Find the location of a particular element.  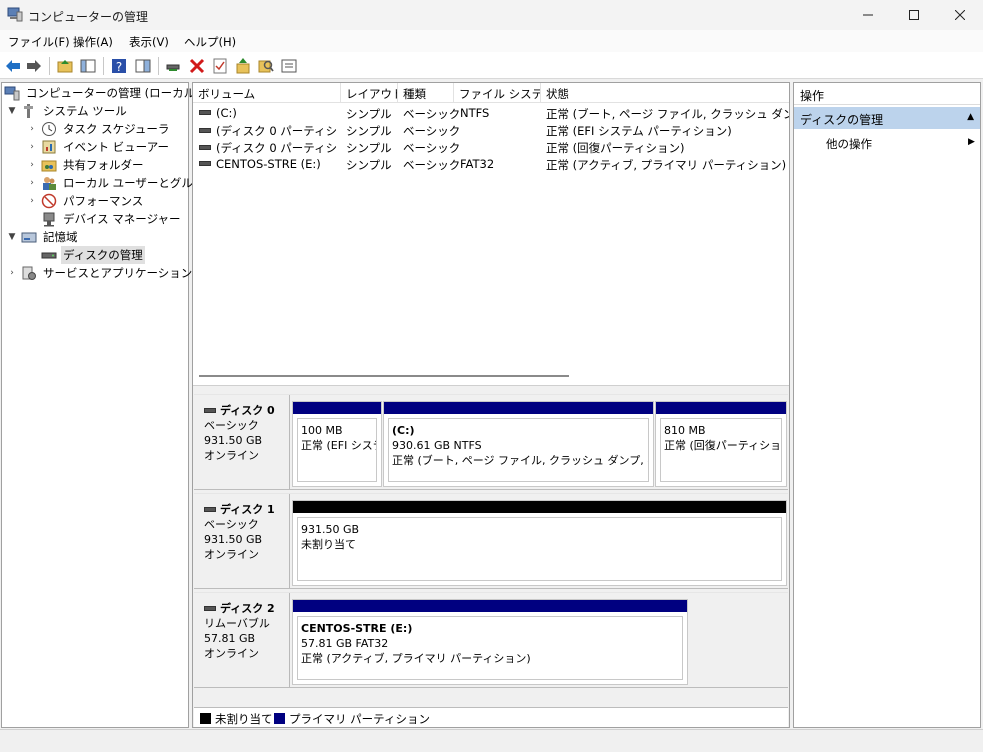

tree-item-event-viewer: › イベント ビューアー is located at coordinates (98, 147).